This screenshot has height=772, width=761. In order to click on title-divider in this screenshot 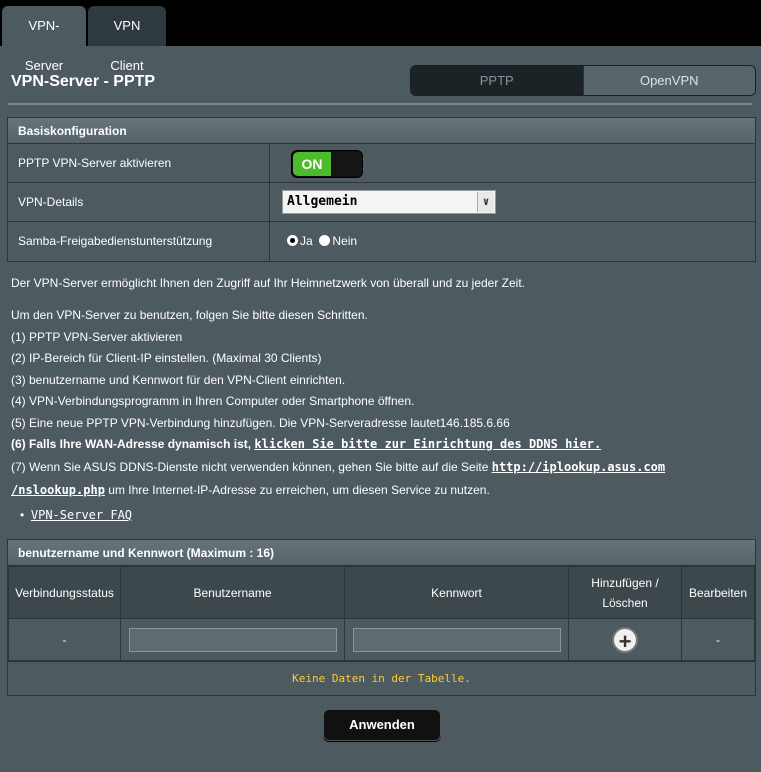, I will do `click(380, 104)`.